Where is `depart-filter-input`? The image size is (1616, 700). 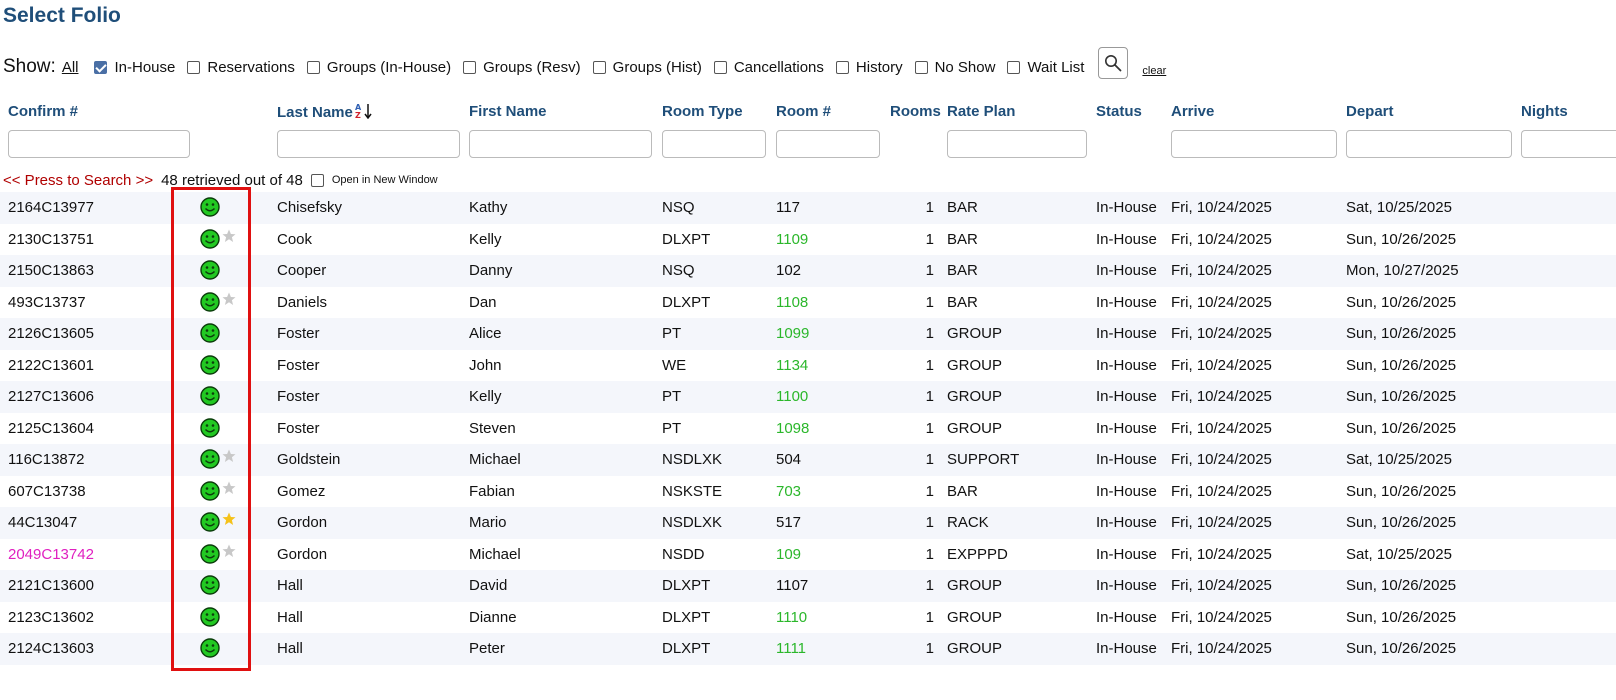
depart-filter-input is located at coordinates (1429, 144).